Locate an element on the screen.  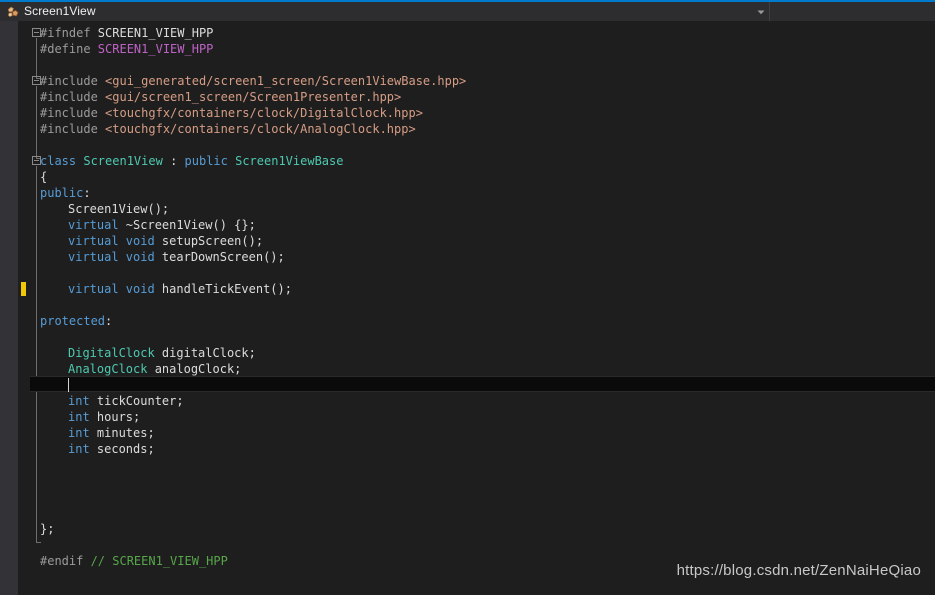
code-line: DigitalClock digitalClock; is located at coordinates (162, 353).